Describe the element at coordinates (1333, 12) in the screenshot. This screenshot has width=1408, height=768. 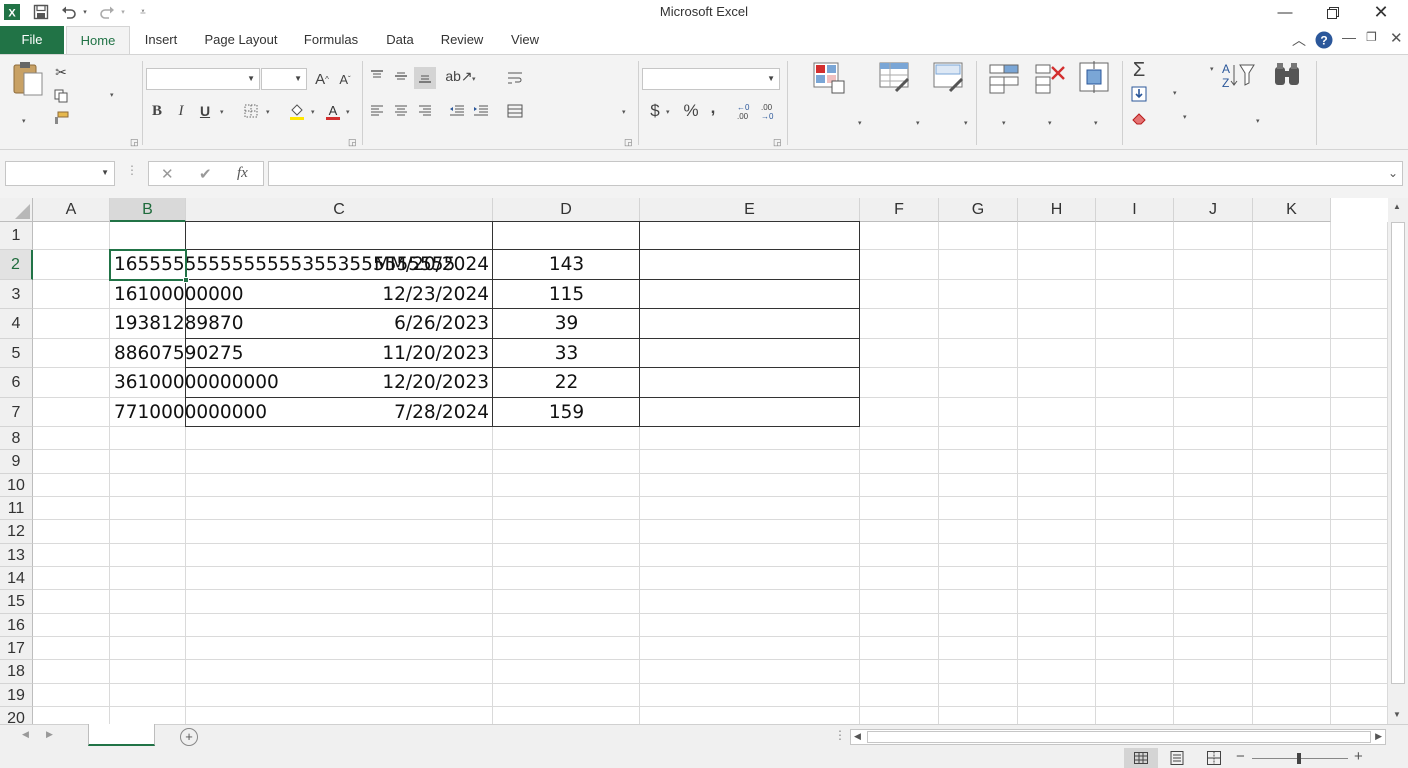
I see `restore-button` at that location.